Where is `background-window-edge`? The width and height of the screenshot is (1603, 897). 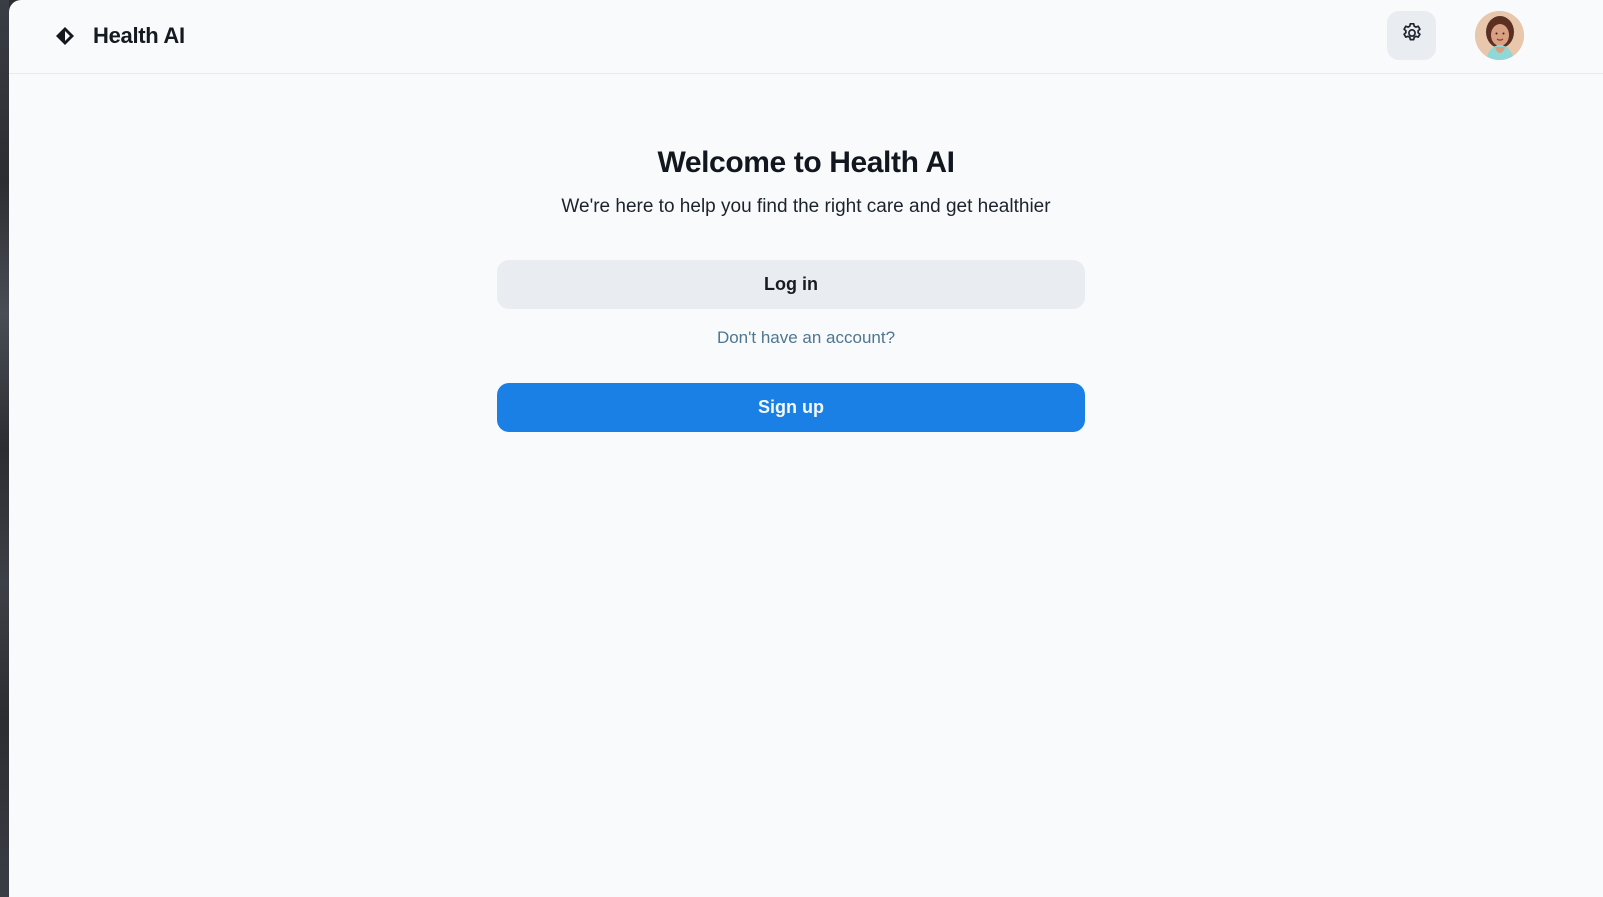
background-window-edge is located at coordinates (4, 448).